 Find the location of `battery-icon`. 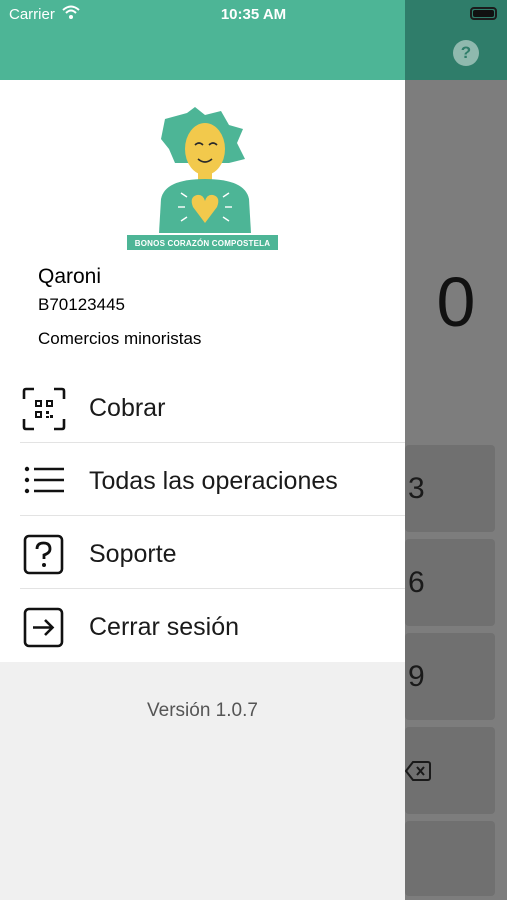

battery-icon is located at coordinates (483, 13).